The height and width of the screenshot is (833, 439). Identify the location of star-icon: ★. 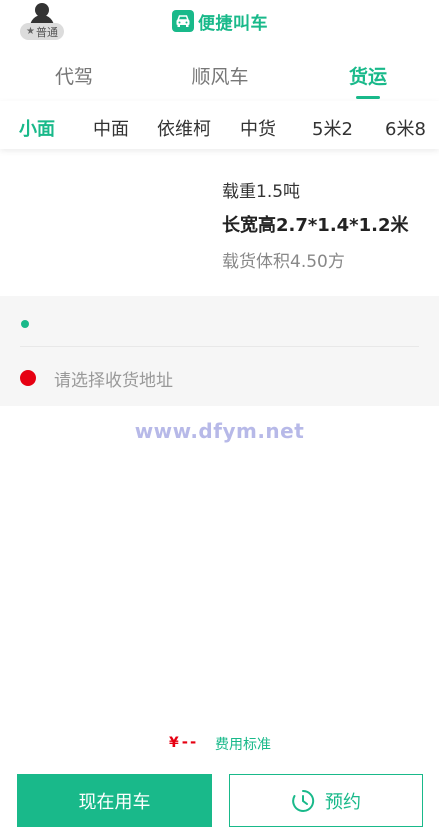
(30, 31).